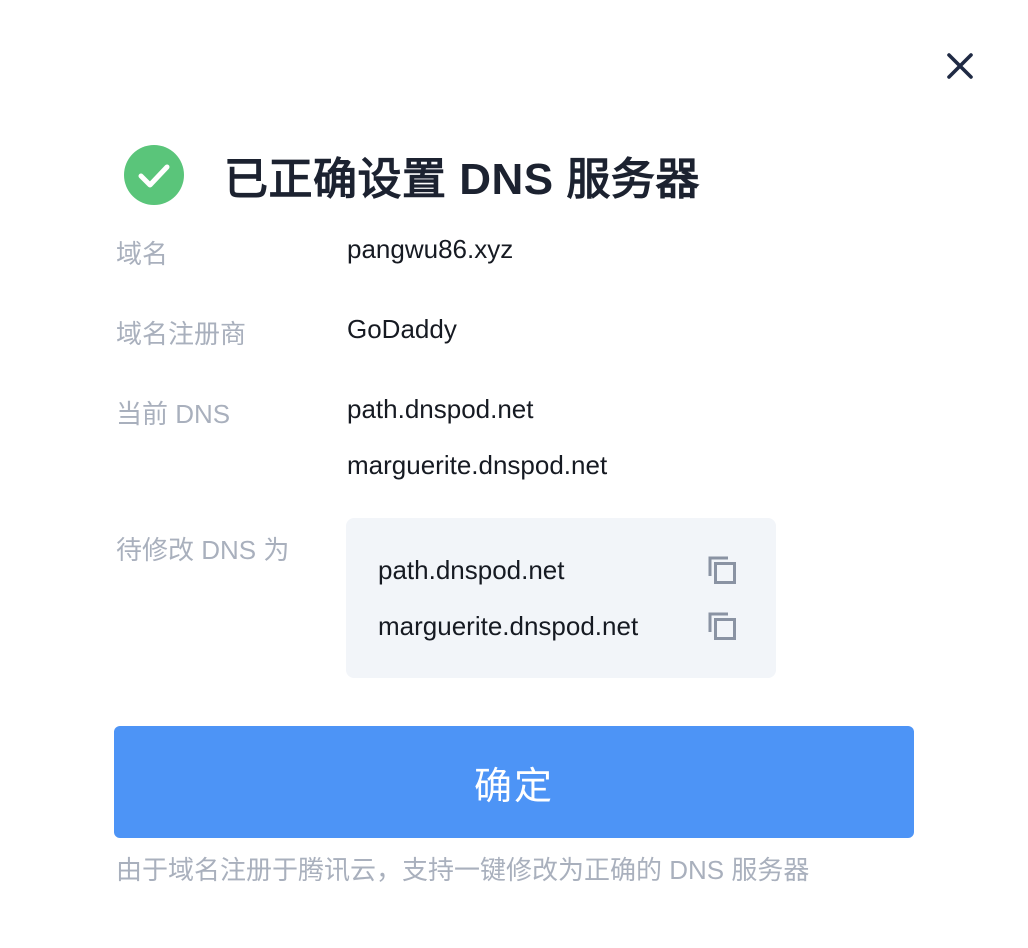 The image size is (1028, 948). What do you see at coordinates (142, 254) in the screenshot?
I see `domain-label: 域名` at bounding box center [142, 254].